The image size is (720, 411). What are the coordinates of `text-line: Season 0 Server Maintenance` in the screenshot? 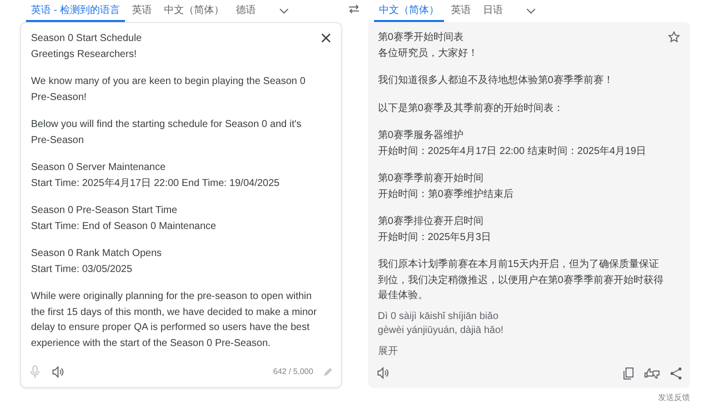 It's located at (99, 168).